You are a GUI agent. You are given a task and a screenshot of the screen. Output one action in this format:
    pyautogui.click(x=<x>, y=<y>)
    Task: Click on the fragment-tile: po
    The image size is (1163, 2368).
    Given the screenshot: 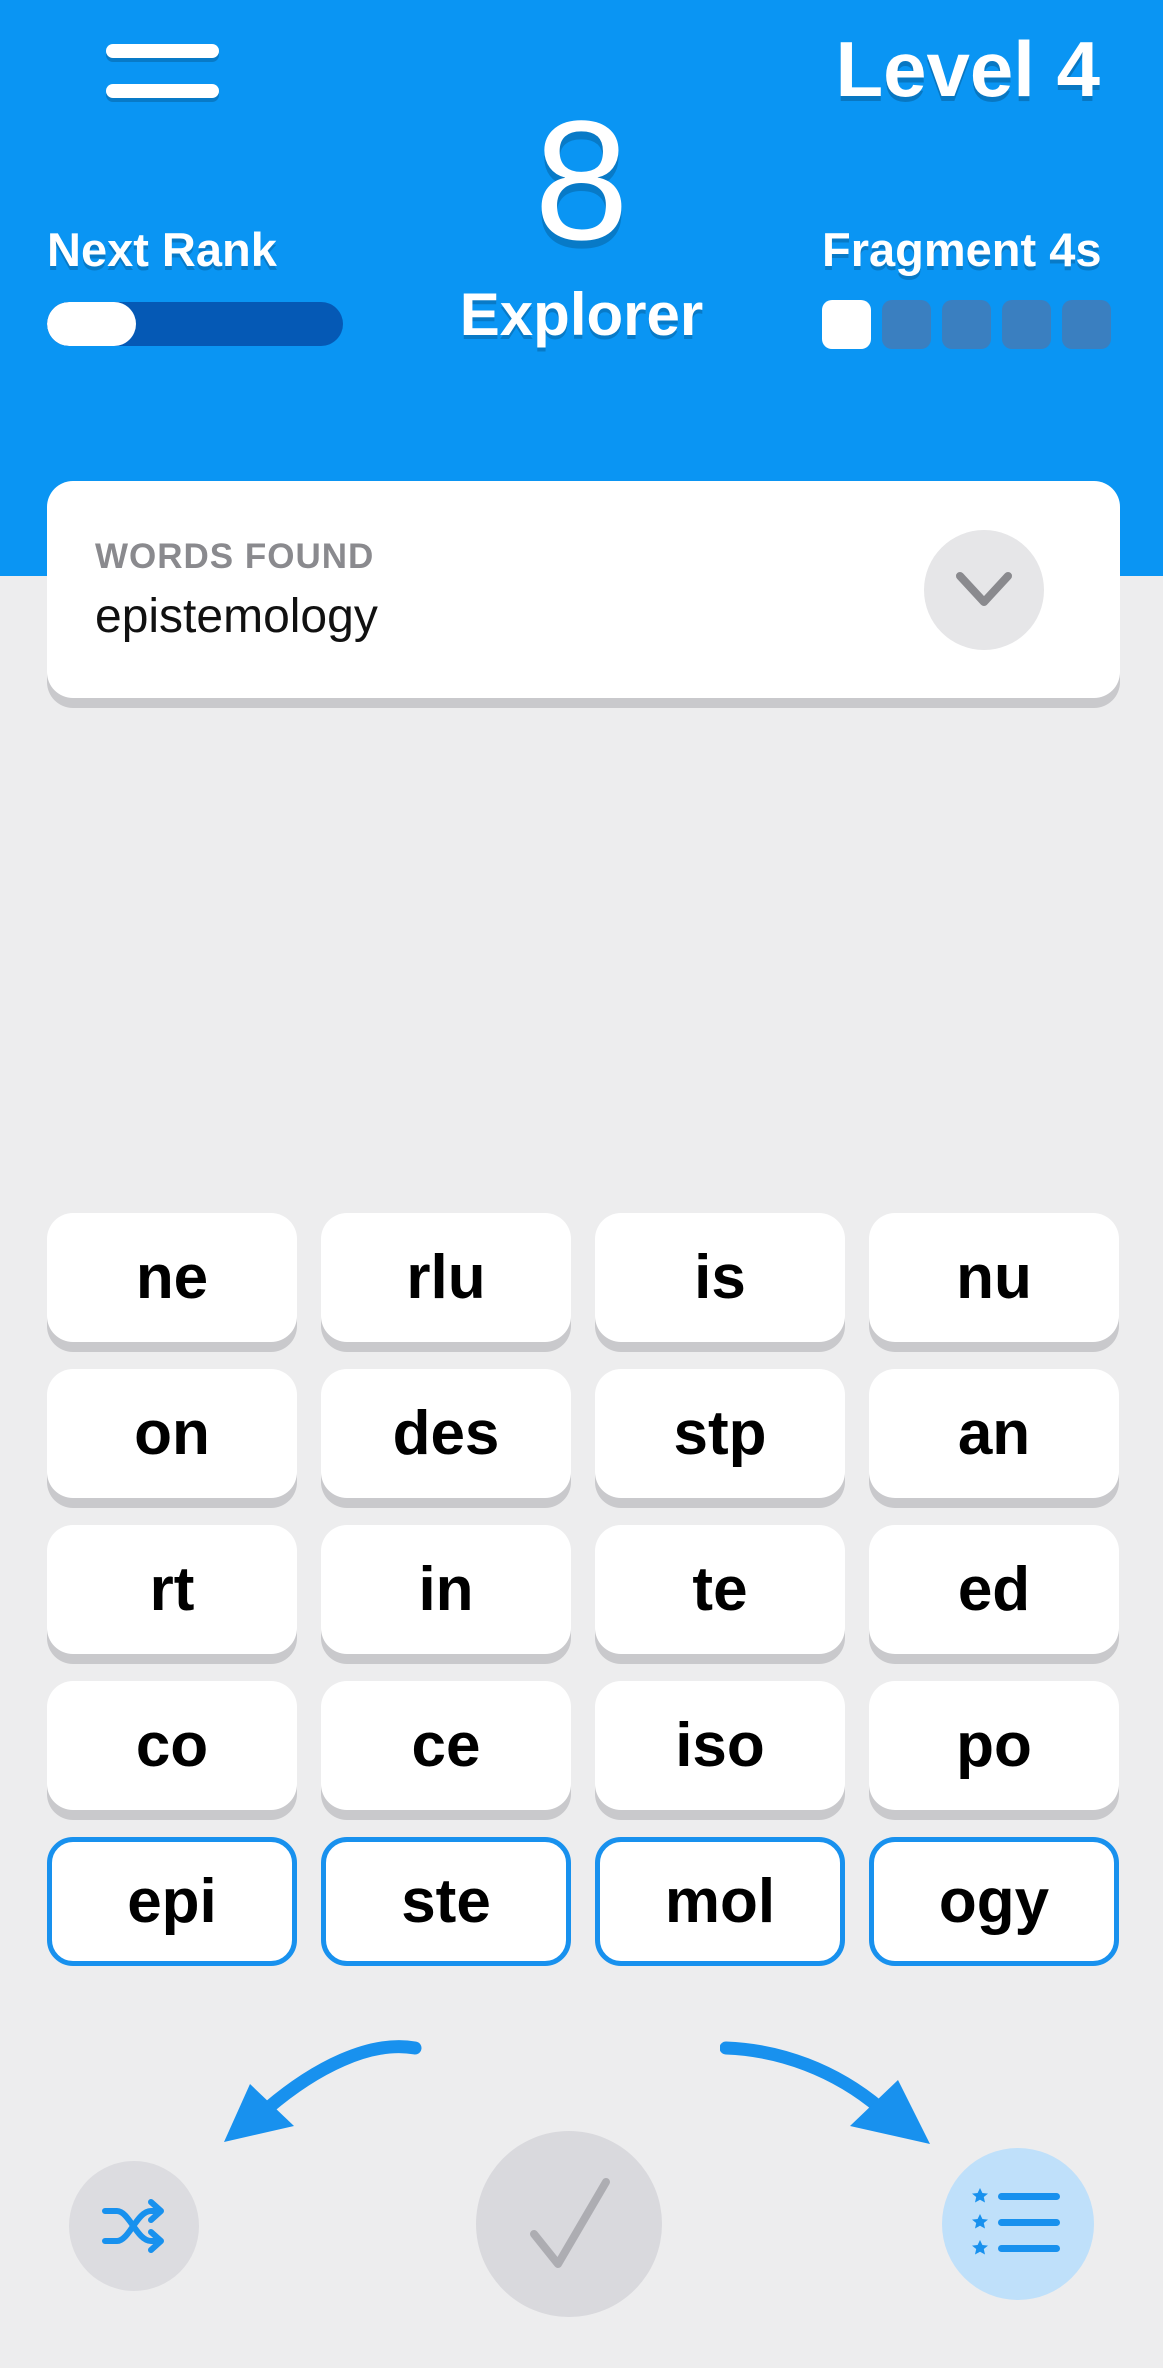 What is the action you would take?
    pyautogui.click(x=994, y=1745)
    